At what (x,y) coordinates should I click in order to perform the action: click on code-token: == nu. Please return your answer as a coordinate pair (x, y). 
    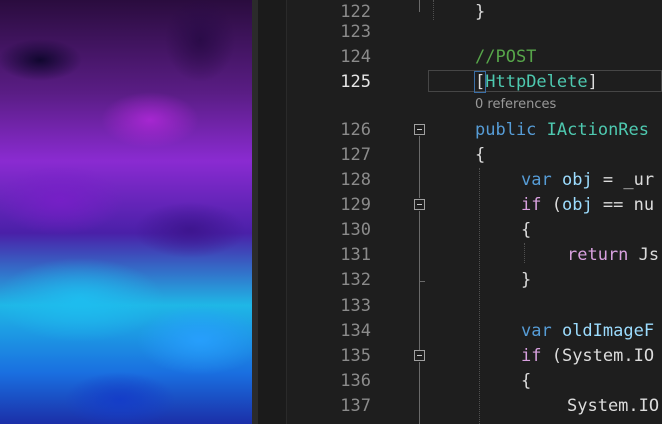
    Looking at the image, I should click on (623, 205).